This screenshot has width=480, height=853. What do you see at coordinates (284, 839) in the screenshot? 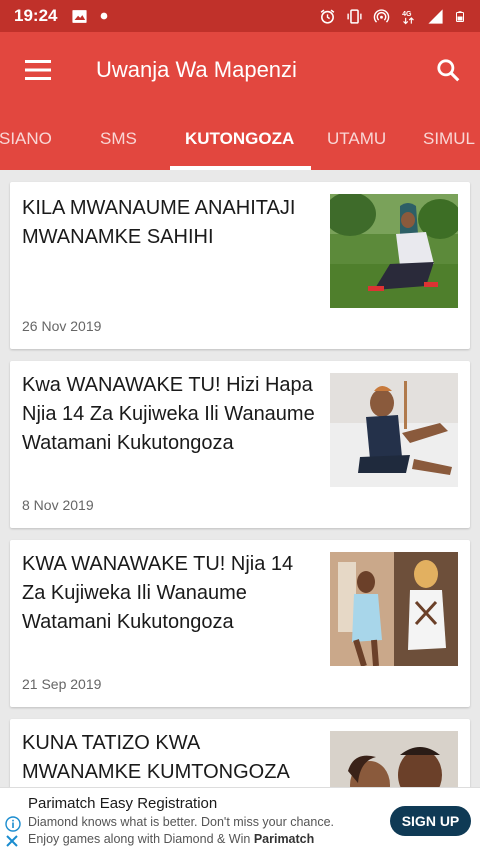
I see `ad-brand: Parimatch` at bounding box center [284, 839].